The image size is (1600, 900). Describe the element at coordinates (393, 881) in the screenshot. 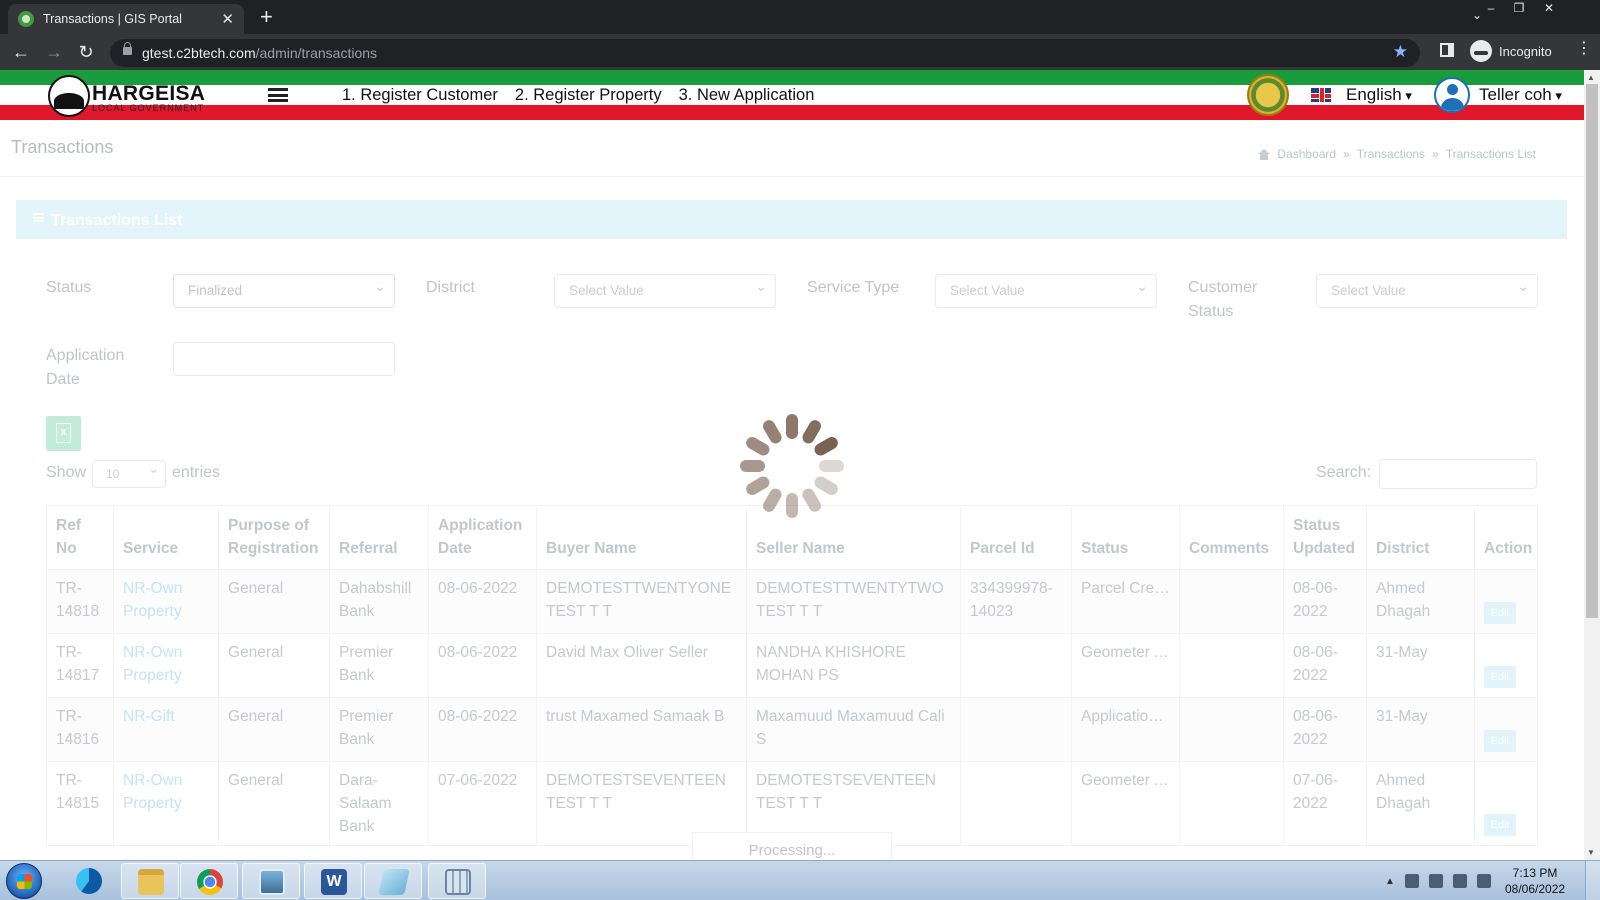

I see `taskbar-notes` at that location.